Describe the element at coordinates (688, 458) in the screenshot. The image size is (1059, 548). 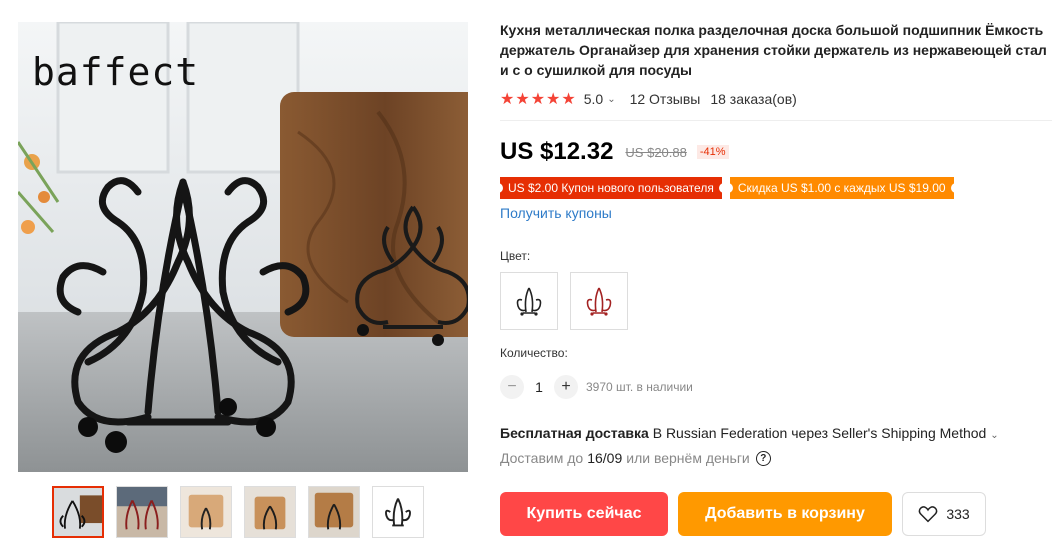
I see `delivery-suffix: или вернём деньги` at that location.